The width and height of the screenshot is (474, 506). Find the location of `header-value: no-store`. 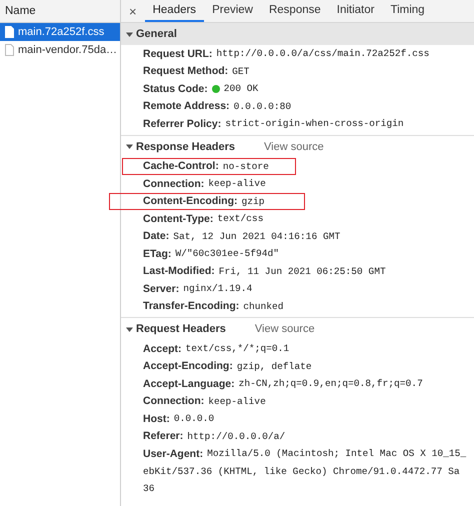

header-value: no-store is located at coordinates (245, 166).